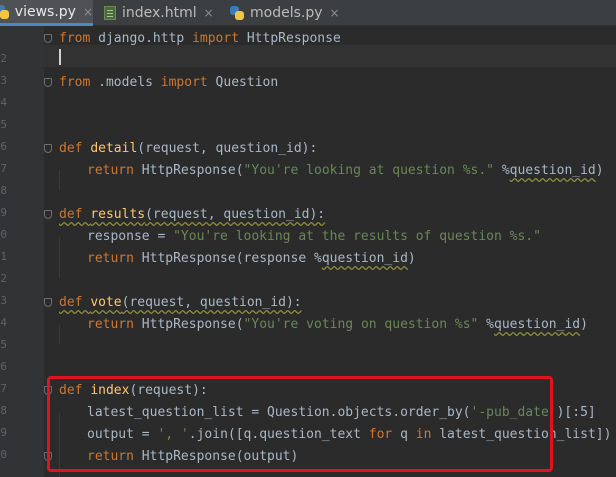  Describe the element at coordinates (130, 236) in the screenshot. I see `code-text: response =` at that location.